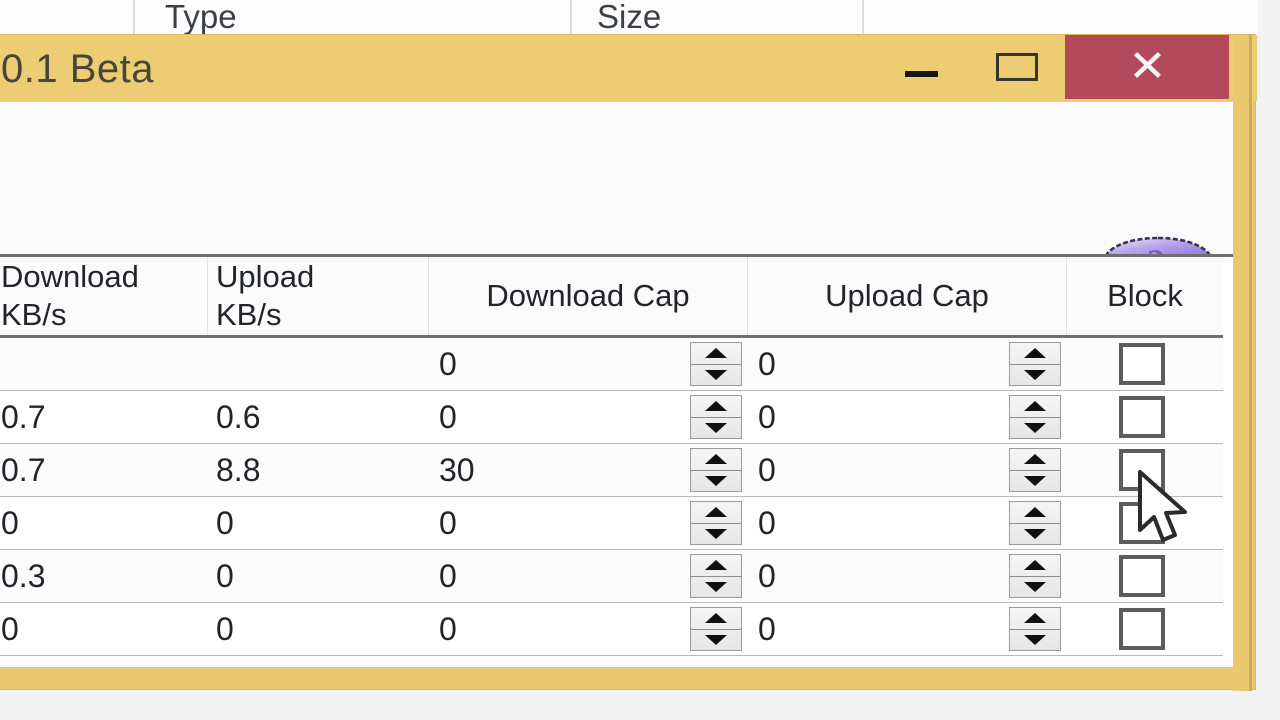  What do you see at coordinates (78, 69) in the screenshot?
I see `window-title: 0.1 Beta` at bounding box center [78, 69].